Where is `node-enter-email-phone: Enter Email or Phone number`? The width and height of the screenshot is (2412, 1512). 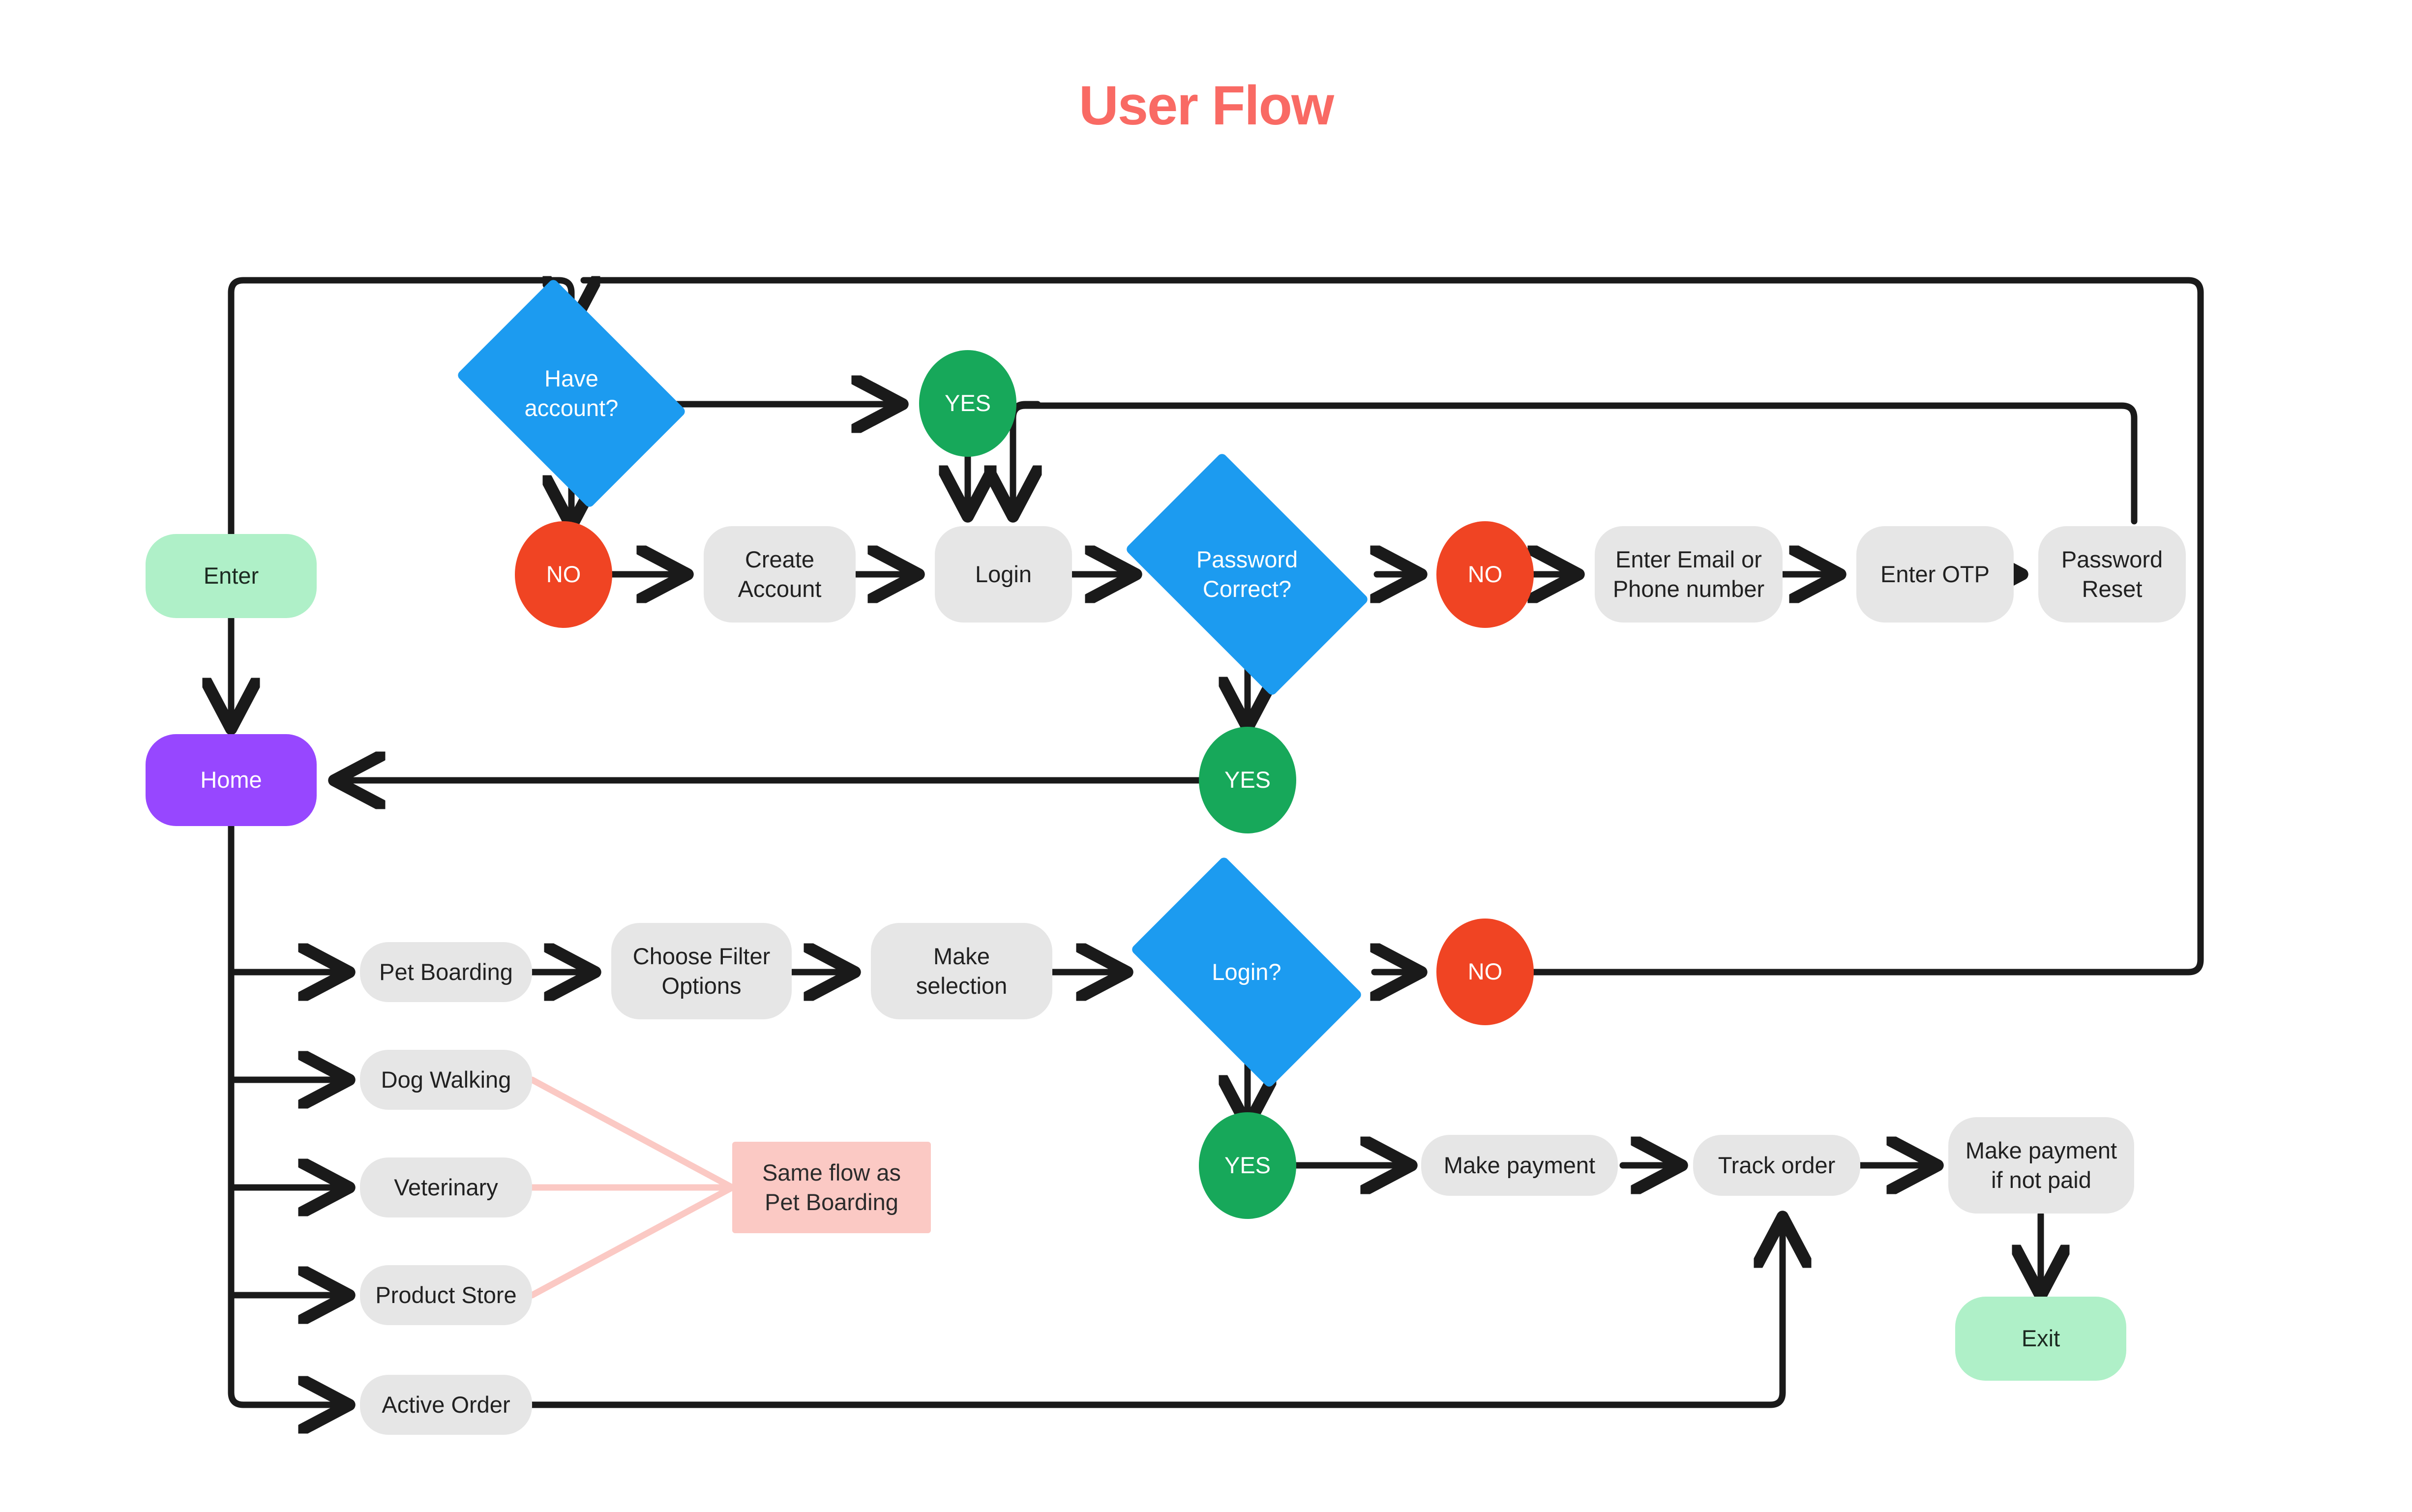
node-enter-email-phone: Enter Email or Phone number is located at coordinates (1689, 574).